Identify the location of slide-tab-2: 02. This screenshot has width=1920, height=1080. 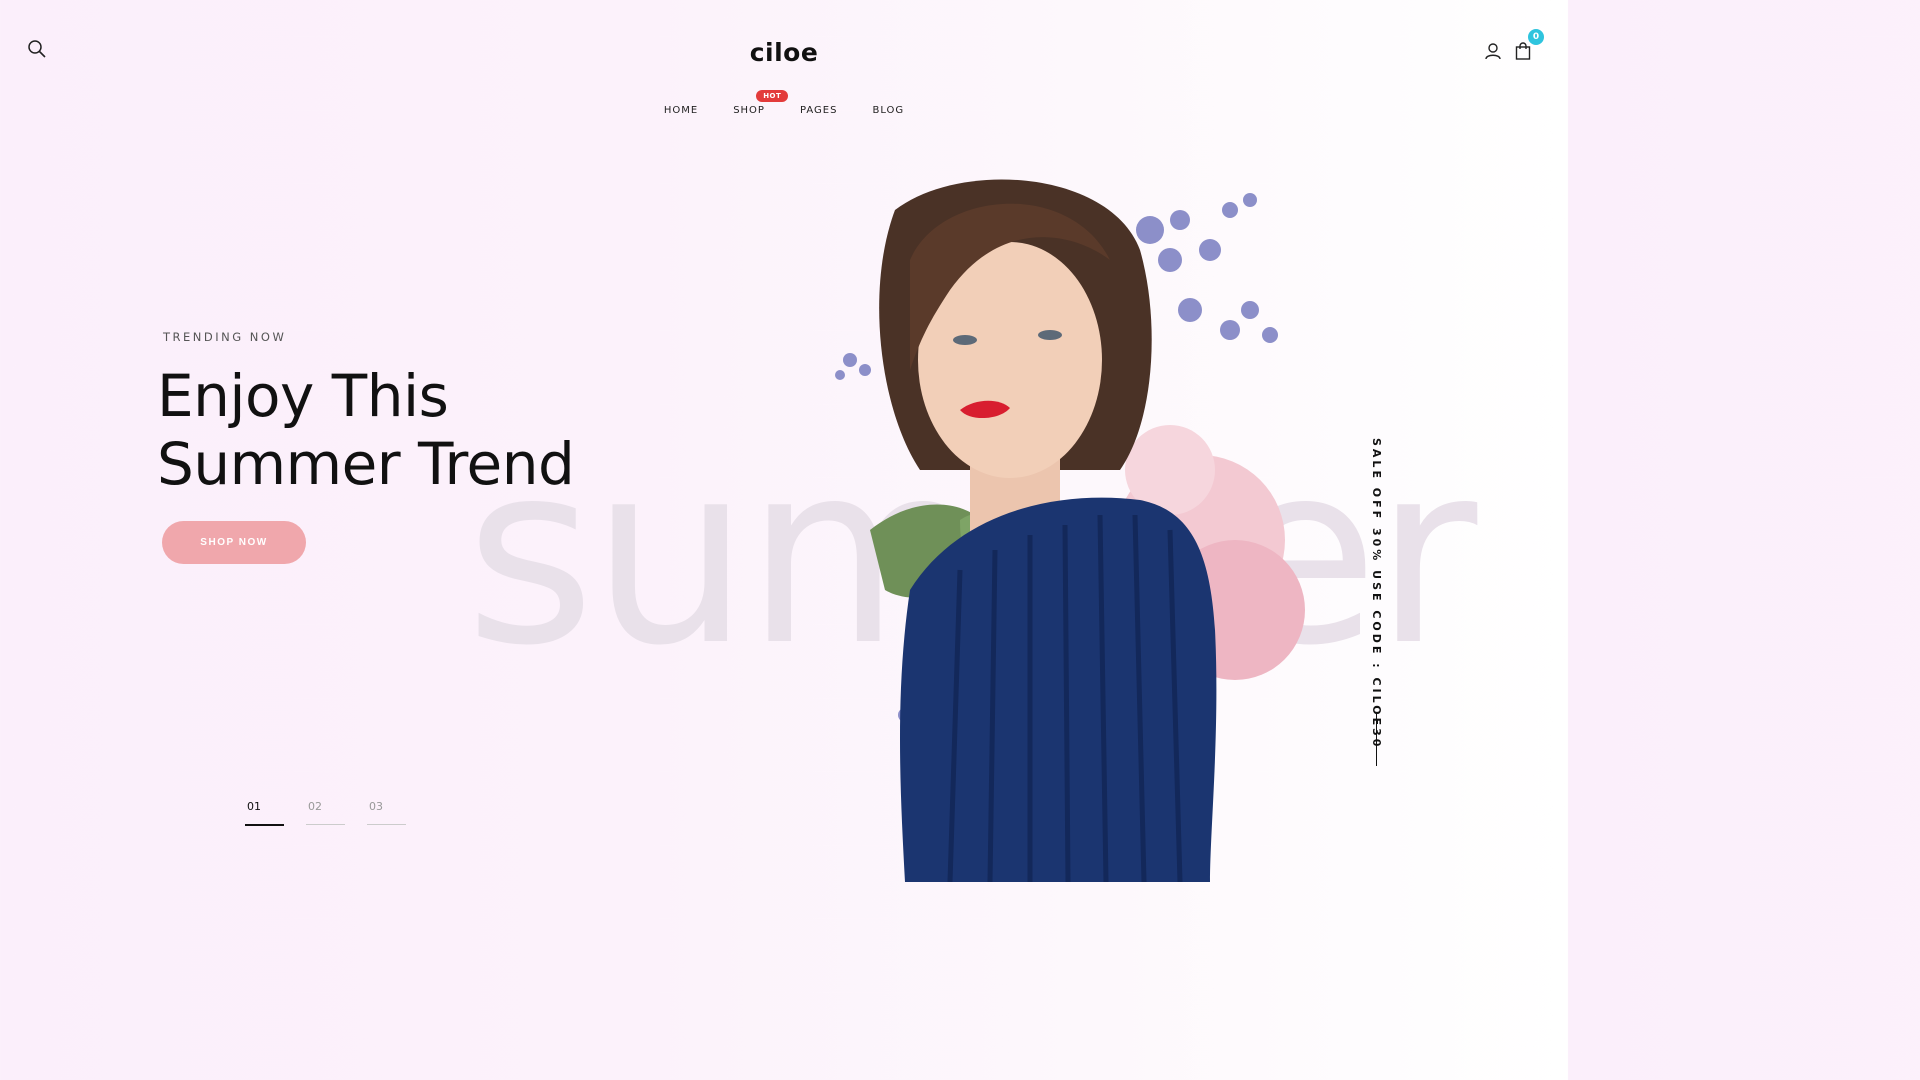
(325, 813).